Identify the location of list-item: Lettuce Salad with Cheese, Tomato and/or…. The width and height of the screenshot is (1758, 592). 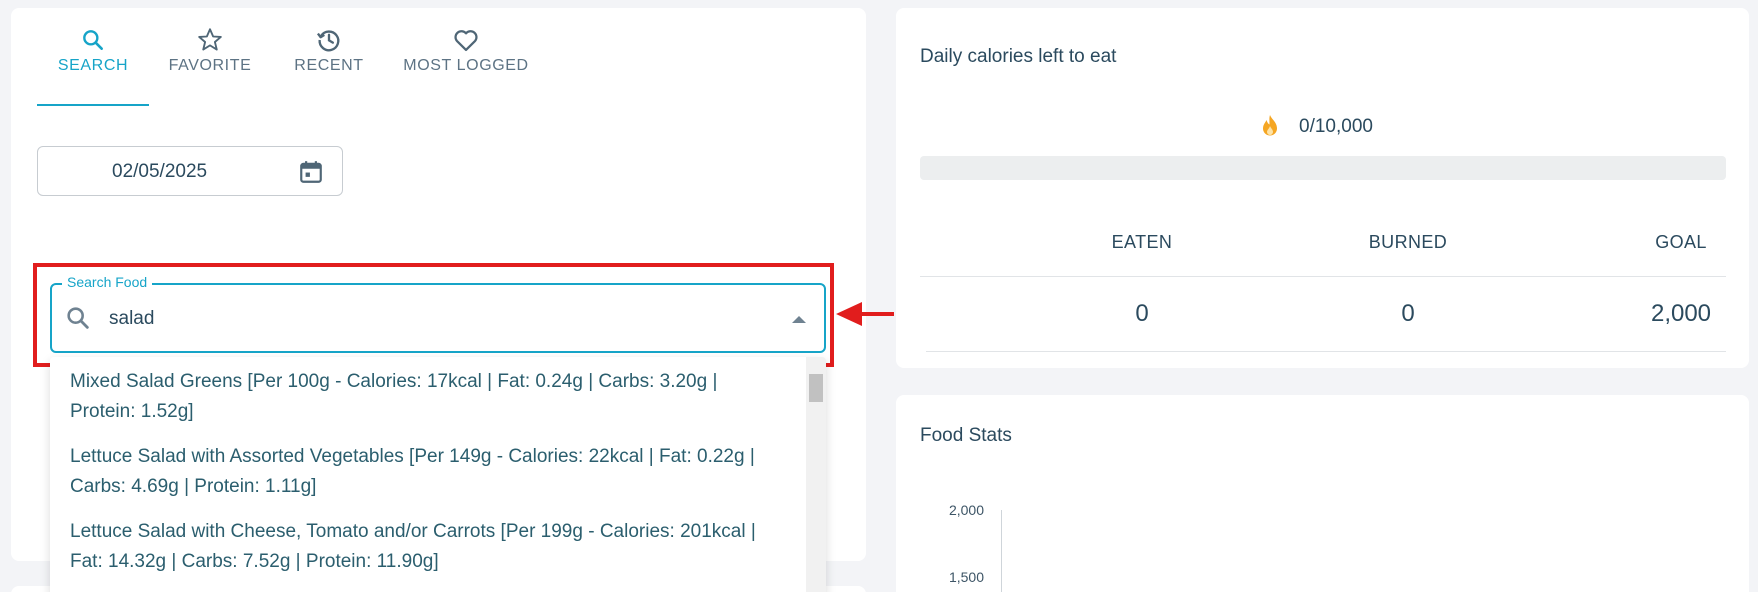
(420, 547).